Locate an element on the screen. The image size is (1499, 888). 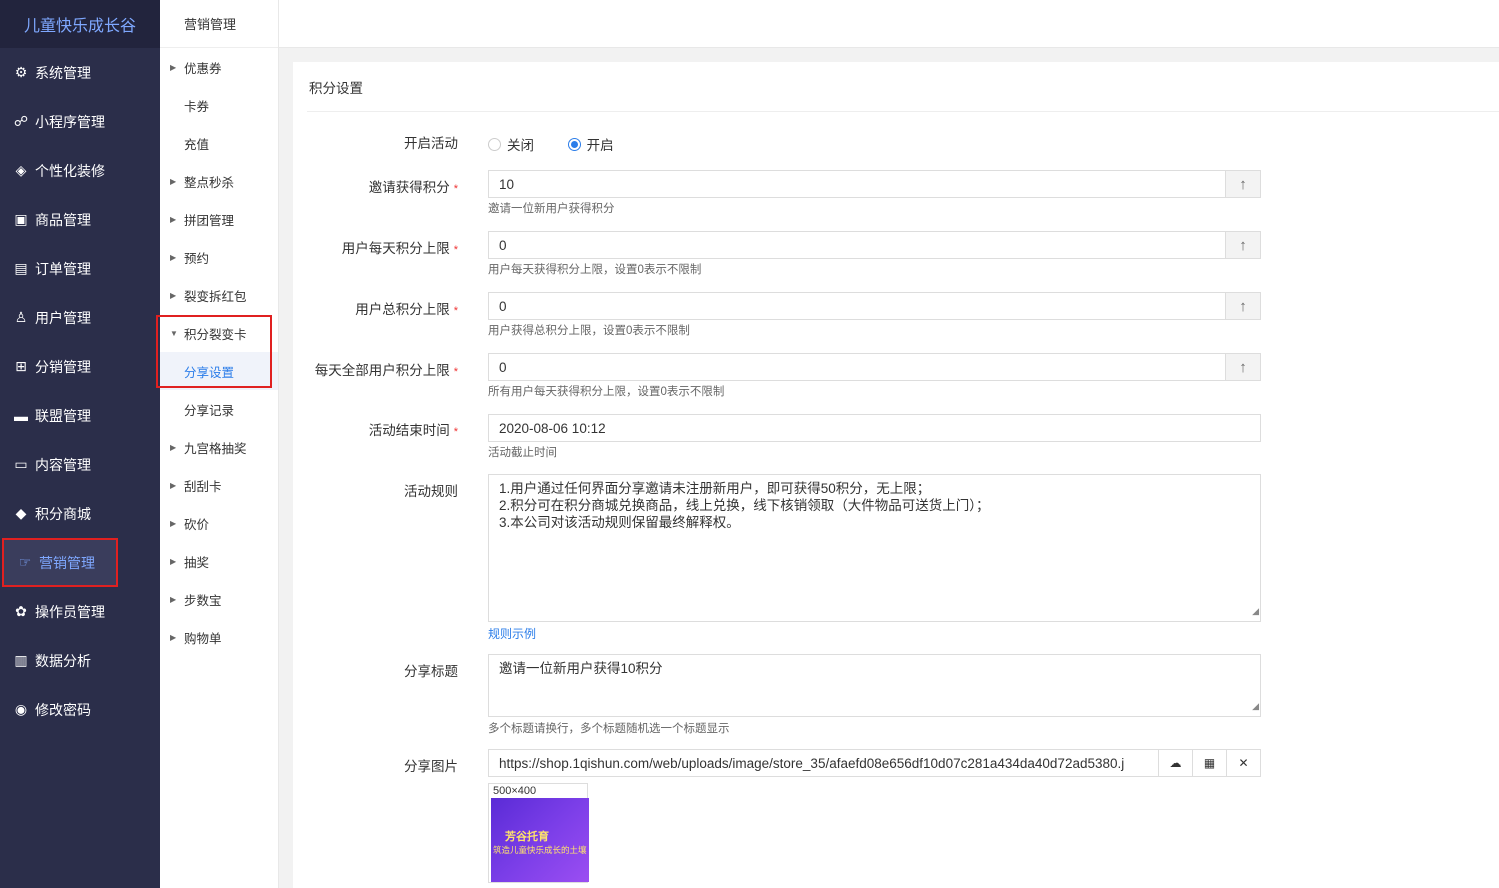
sub-nav-item-2: 充值 is located at coordinates (219, 143).